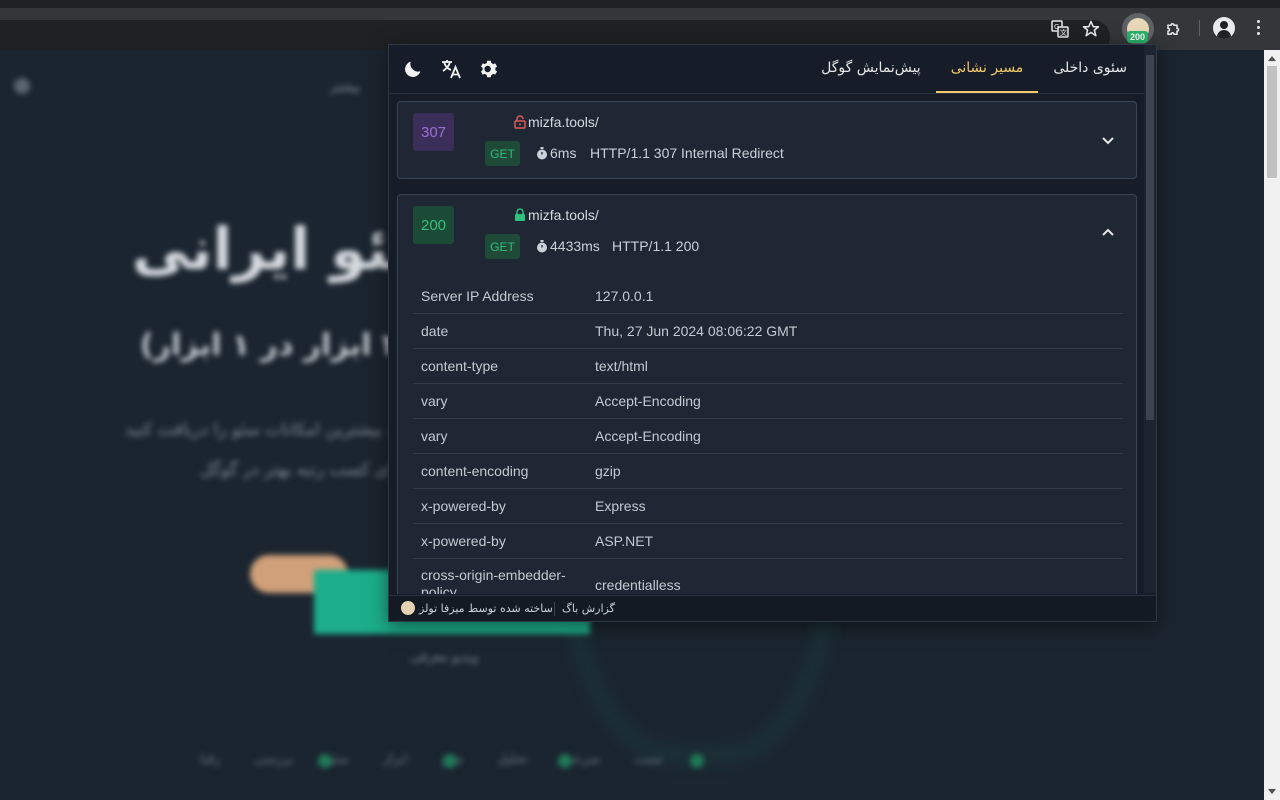 This screenshot has width=1280, height=800. Describe the element at coordinates (435, 330) in the screenshot. I see `header-key: date` at that location.